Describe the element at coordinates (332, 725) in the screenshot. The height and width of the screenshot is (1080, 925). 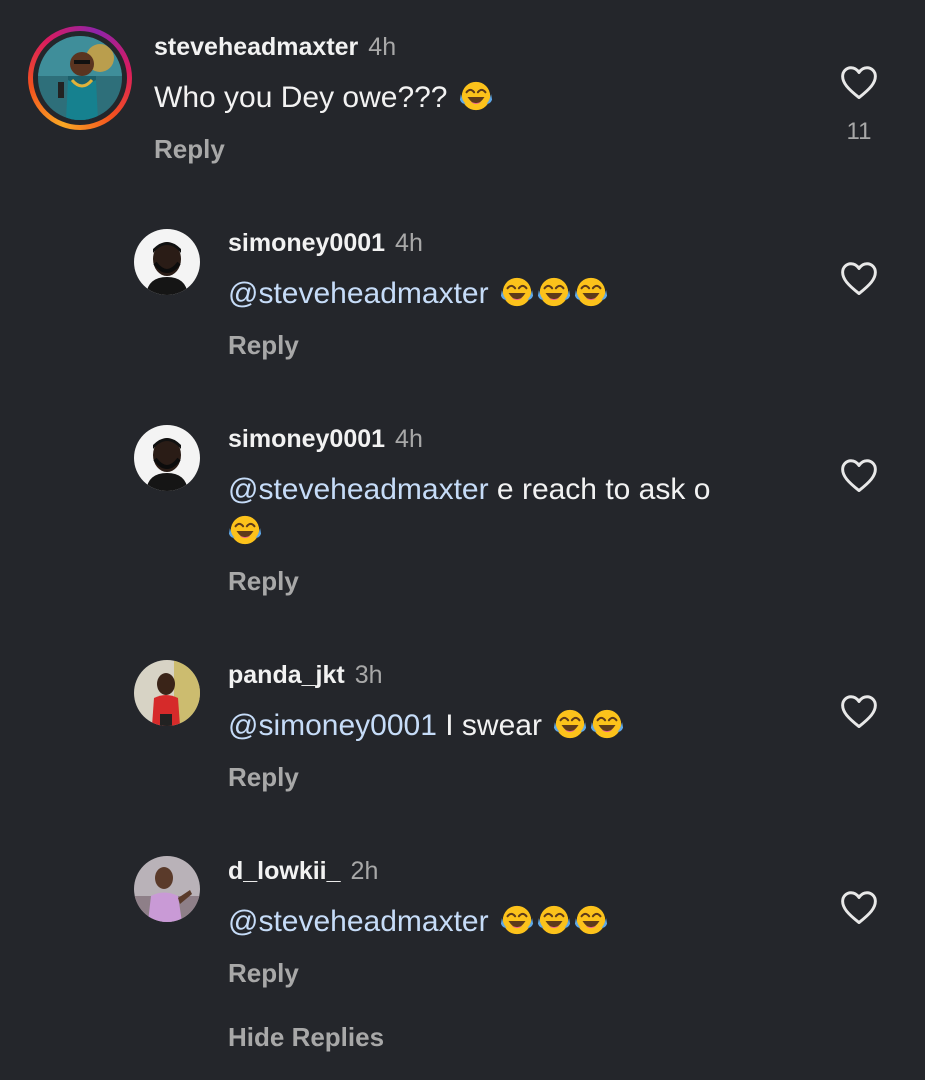
I see `mention-link: @simoney0001` at that location.